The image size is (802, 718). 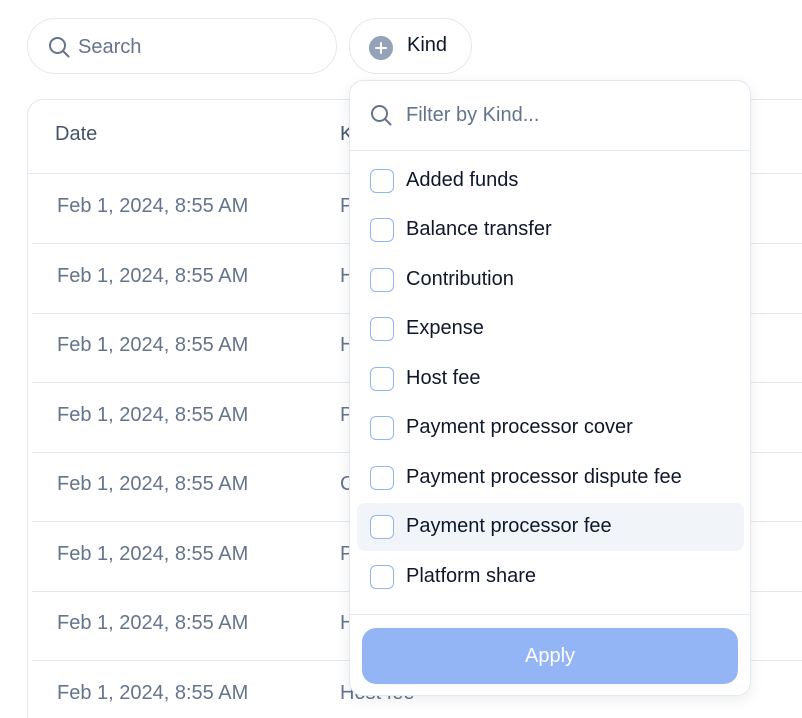 I want to click on kind-option-balance-transfer: Balance transfer, so click(x=550, y=230).